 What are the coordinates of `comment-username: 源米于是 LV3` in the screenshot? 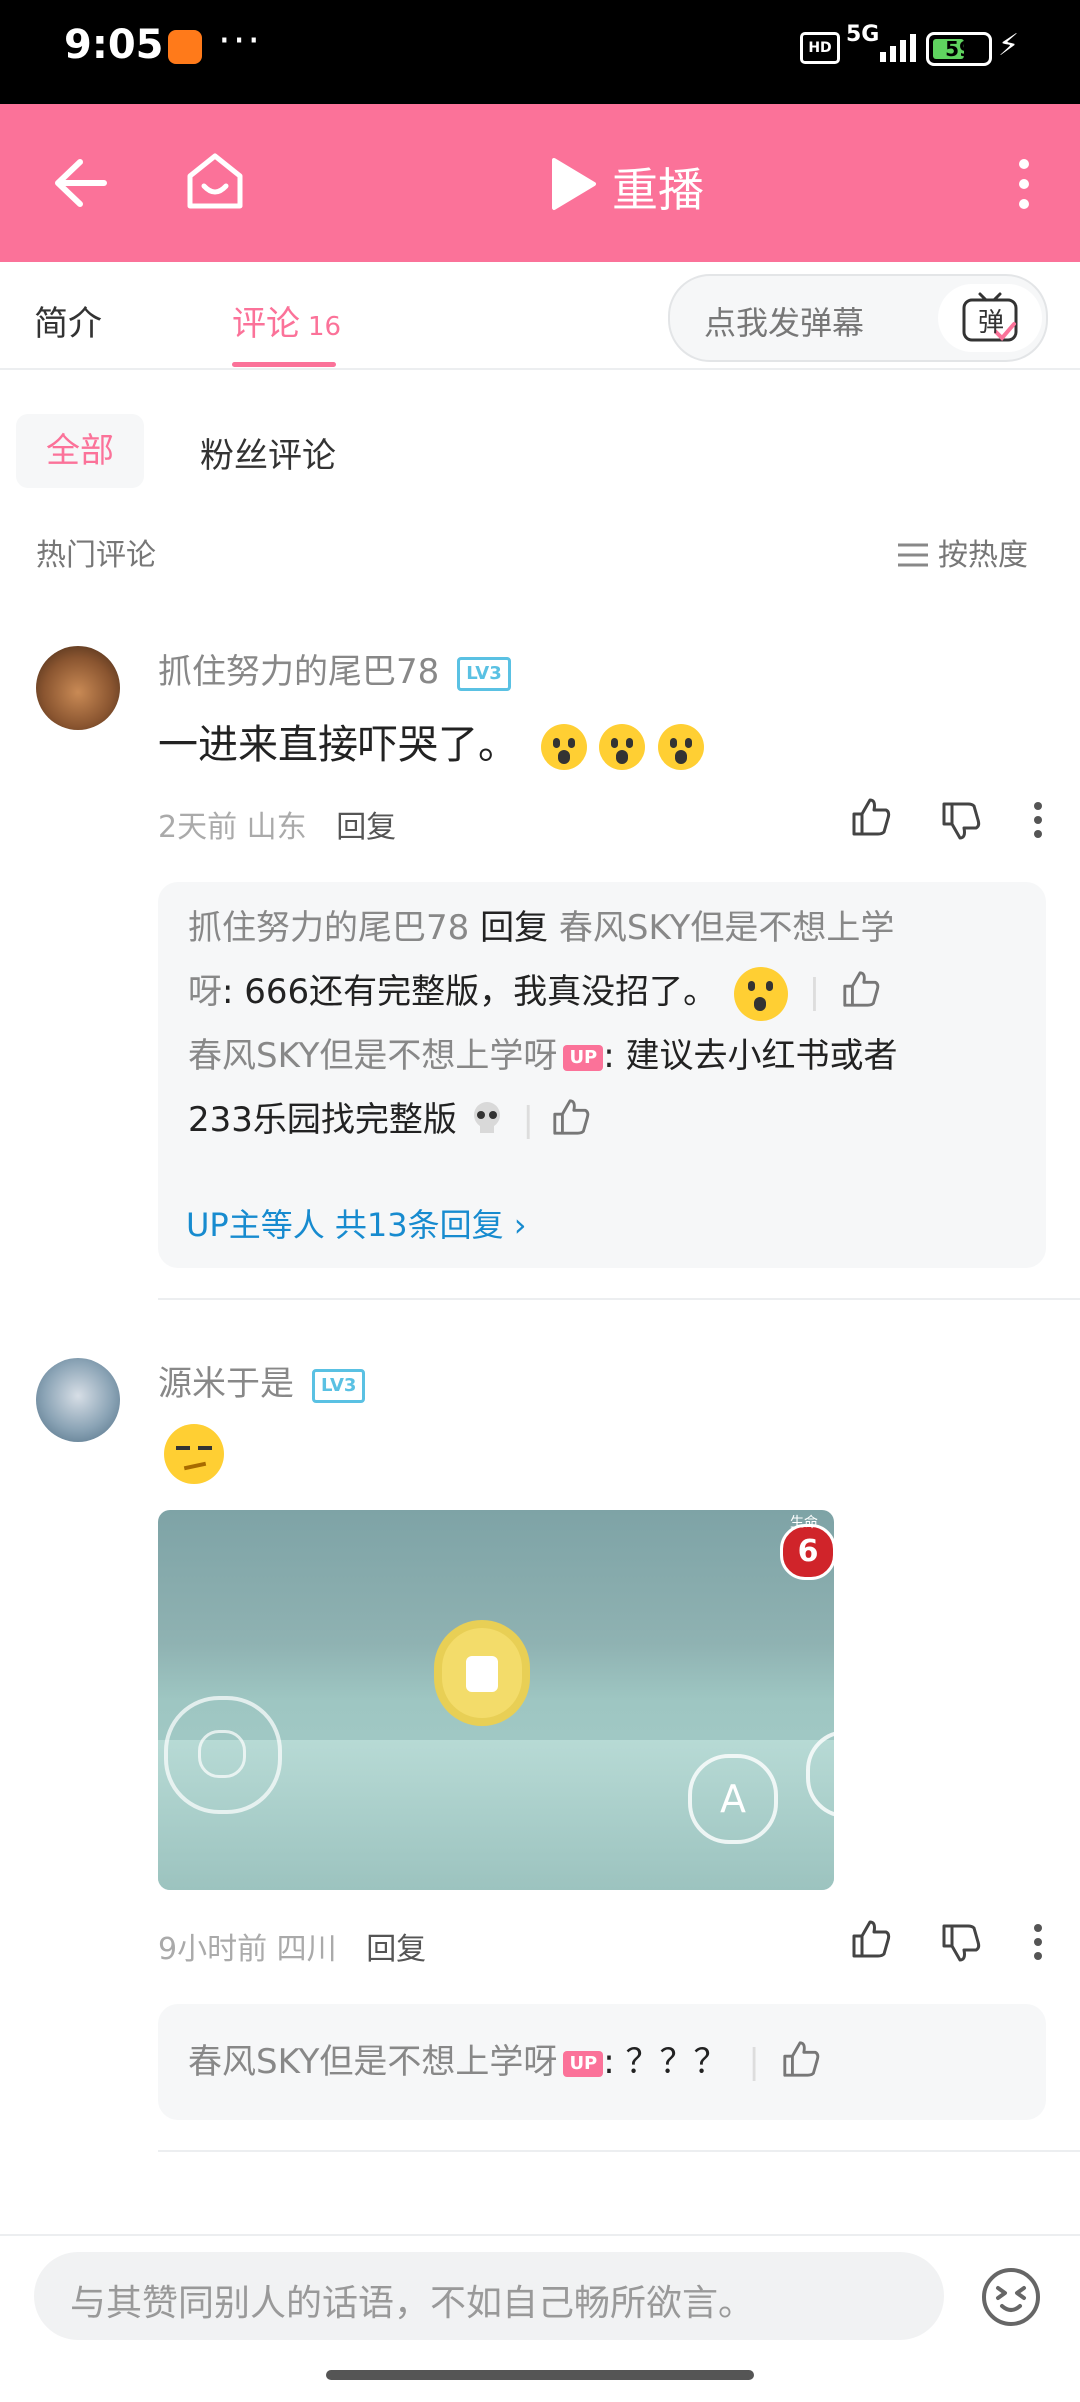 It's located at (262, 1380).